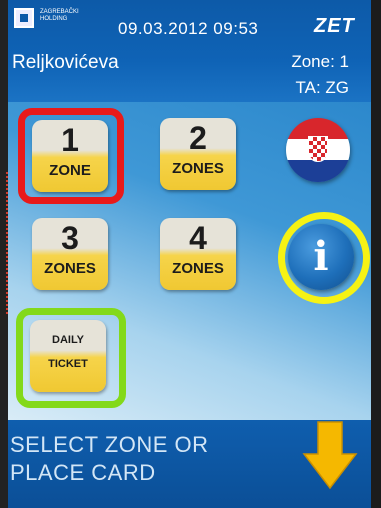  Describe the element at coordinates (24, 18) in the screenshot. I see `holding-logo-icon` at that location.